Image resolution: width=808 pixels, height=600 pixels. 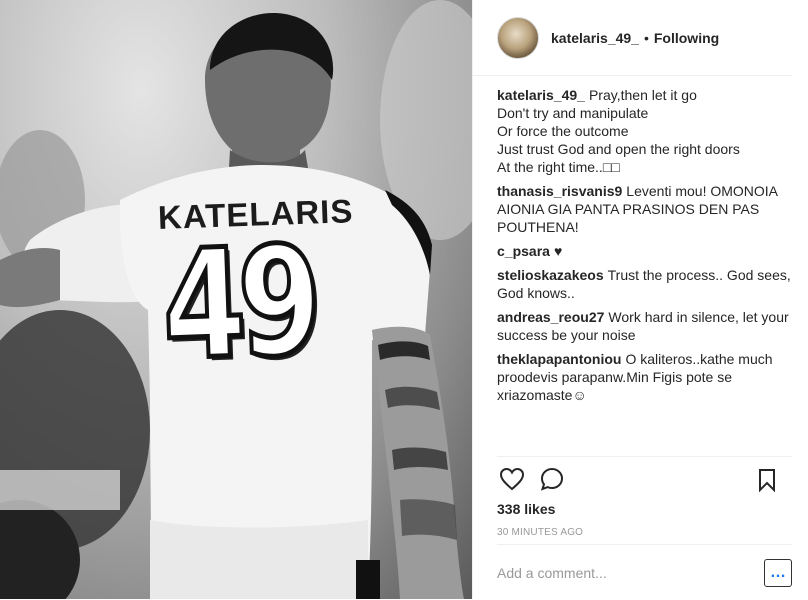 I want to click on comment-username: c_psara, so click(x=523, y=251).